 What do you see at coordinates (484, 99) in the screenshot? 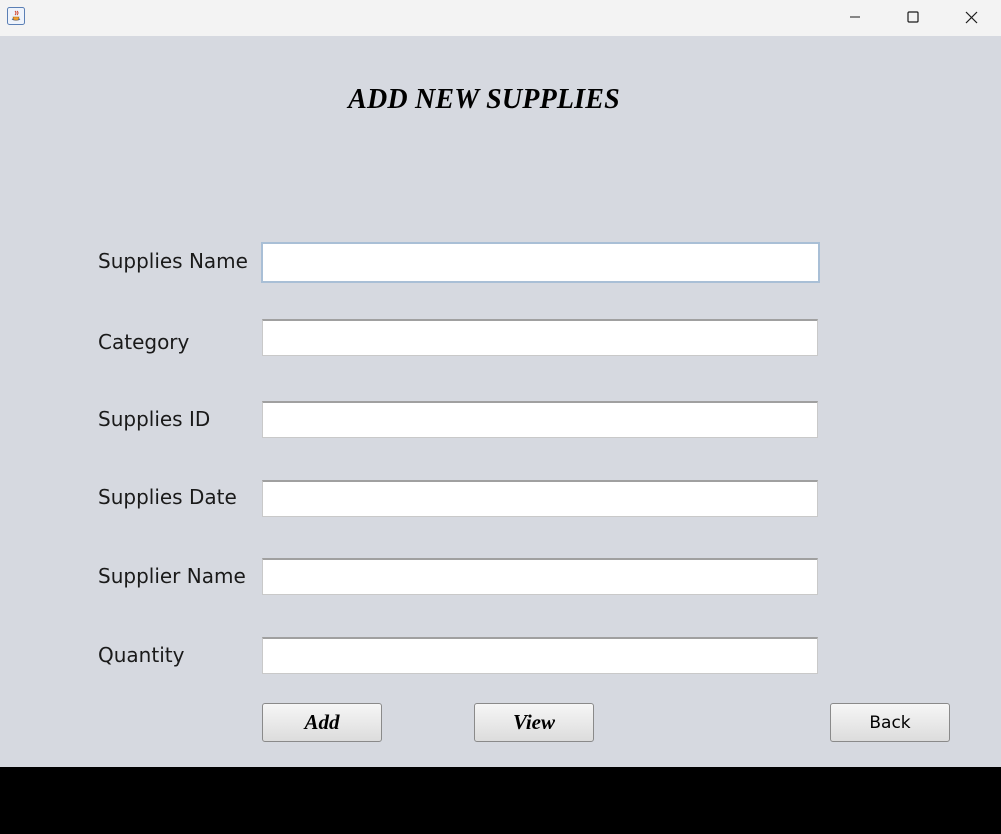
I see `form-title: ADD NEW SUPPLIES` at bounding box center [484, 99].